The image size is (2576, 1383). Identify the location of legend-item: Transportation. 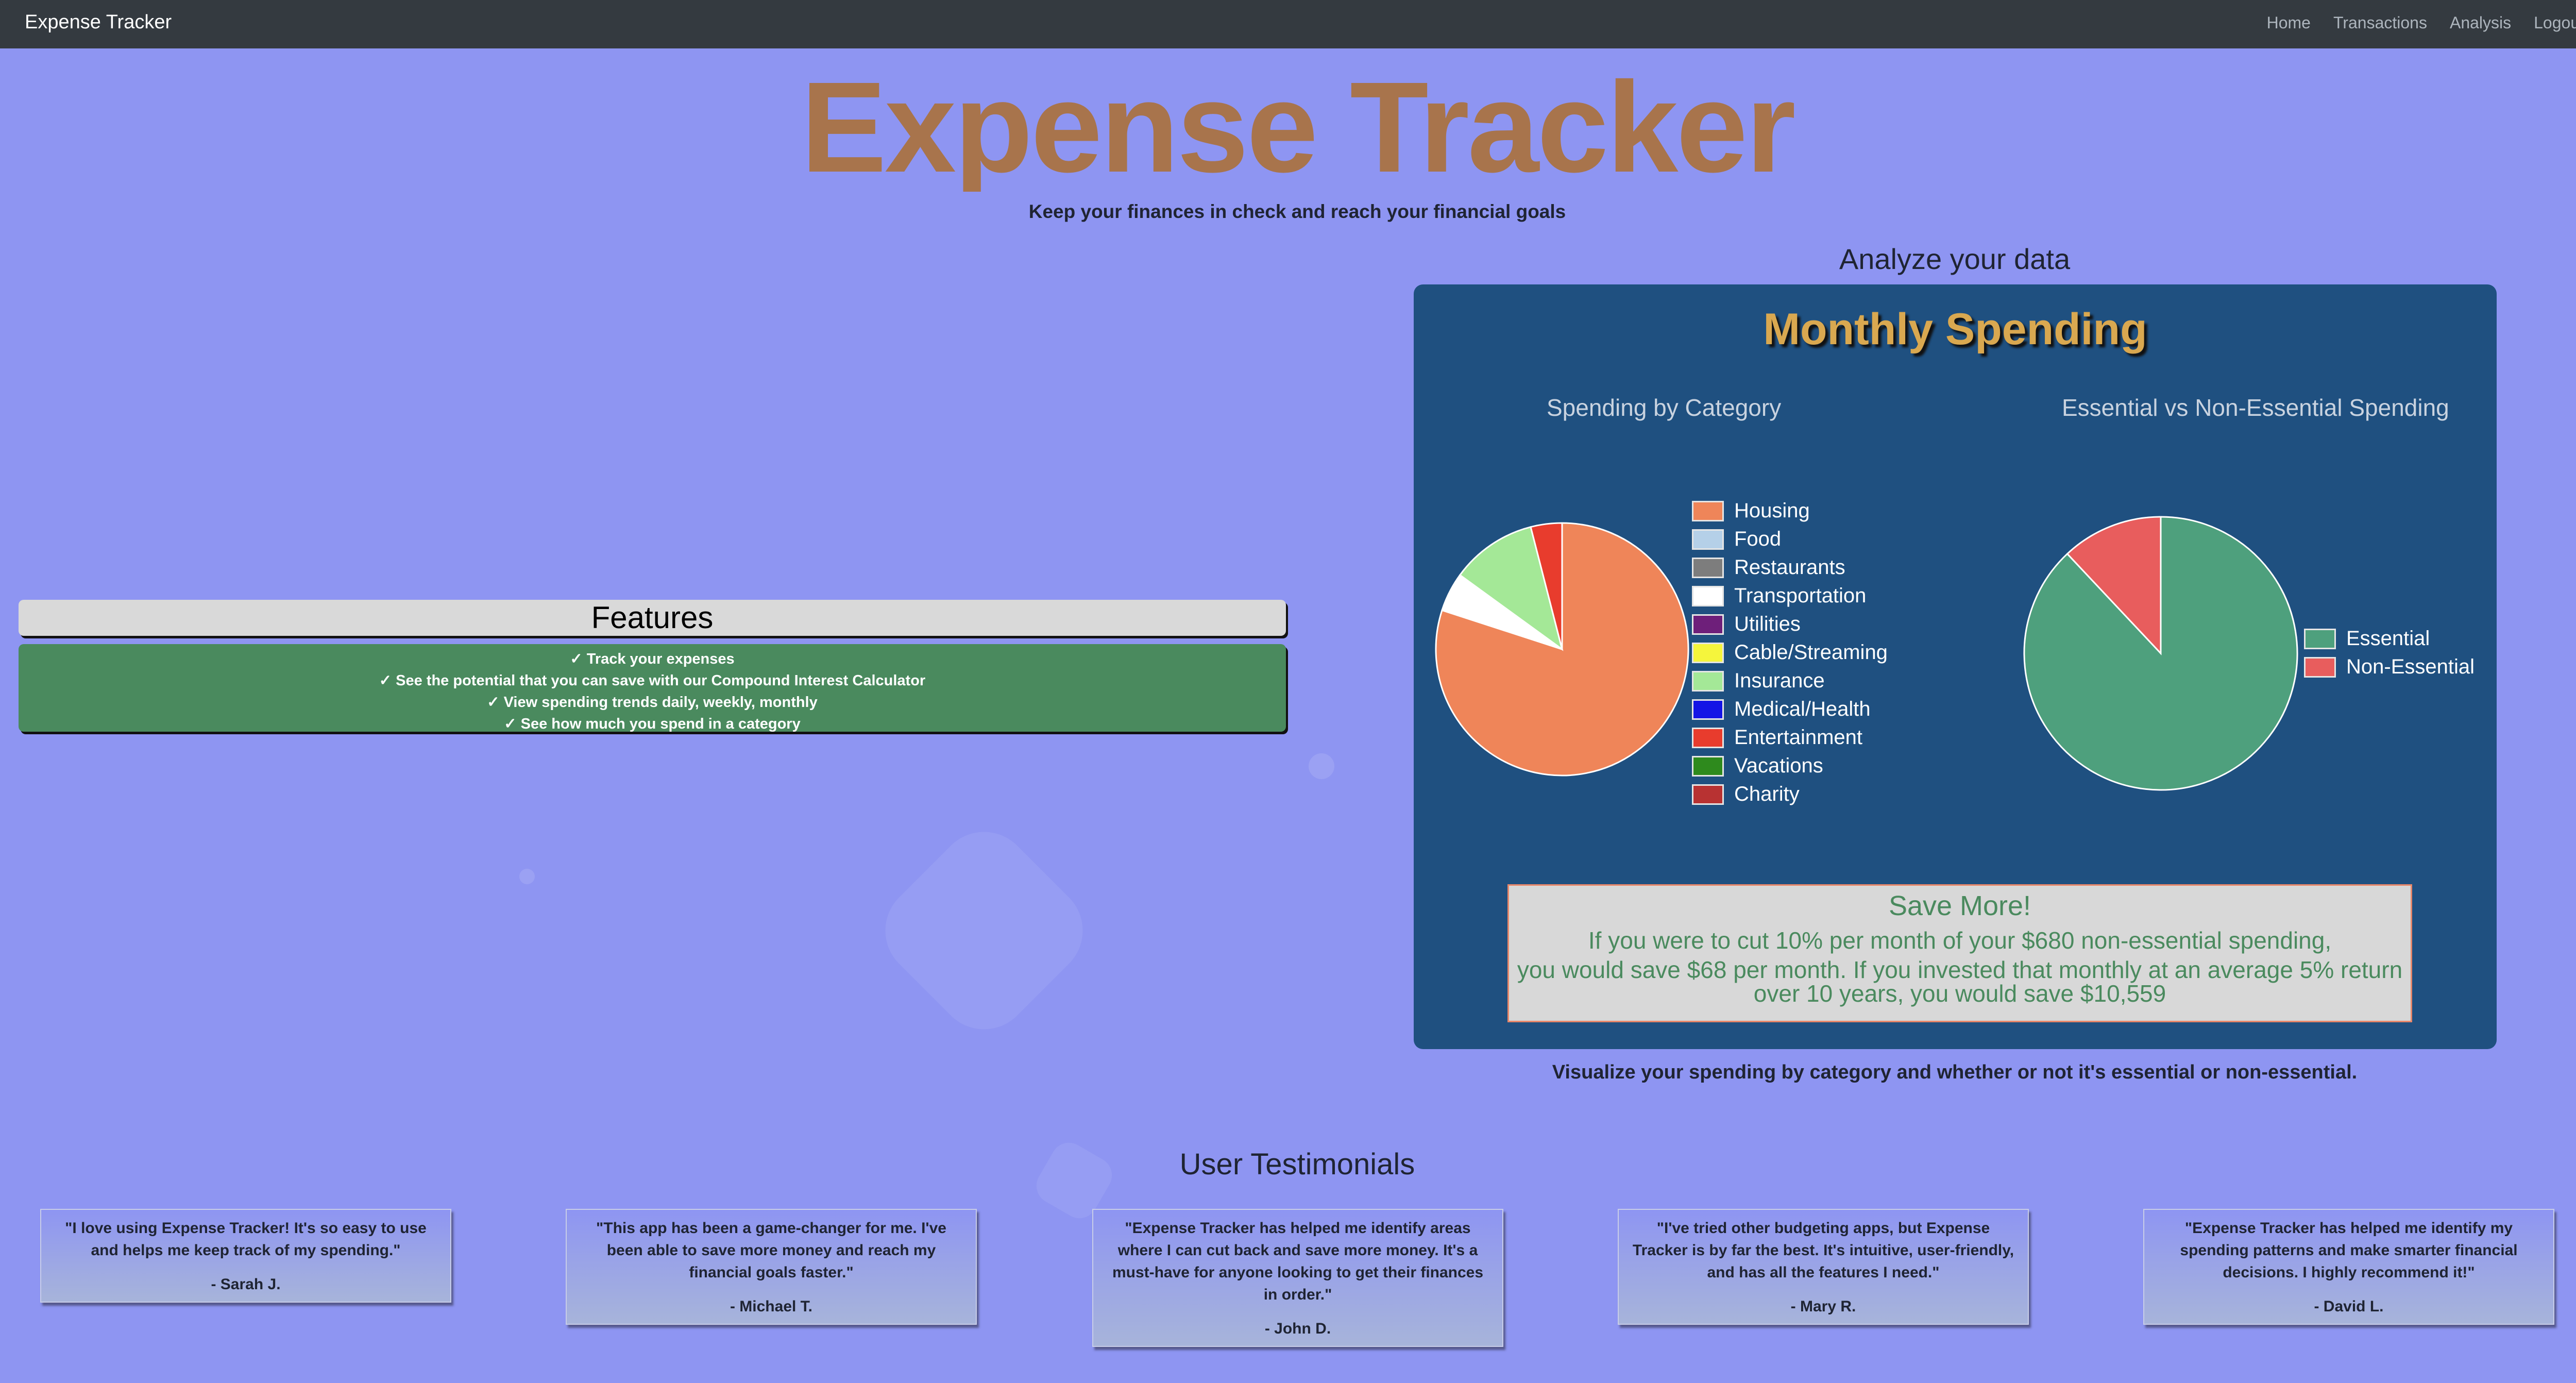
(1790, 596).